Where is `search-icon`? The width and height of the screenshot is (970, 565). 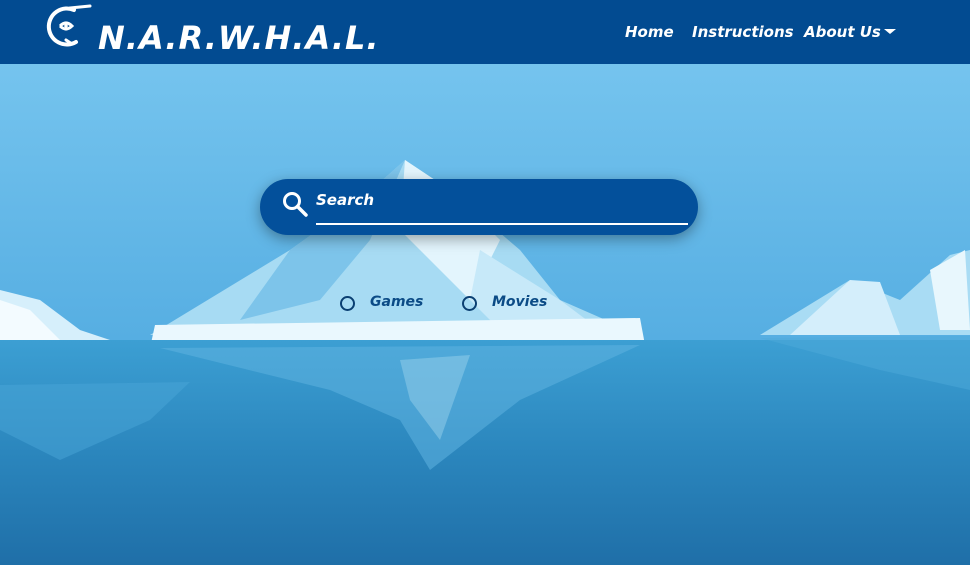
search-icon is located at coordinates (295, 204).